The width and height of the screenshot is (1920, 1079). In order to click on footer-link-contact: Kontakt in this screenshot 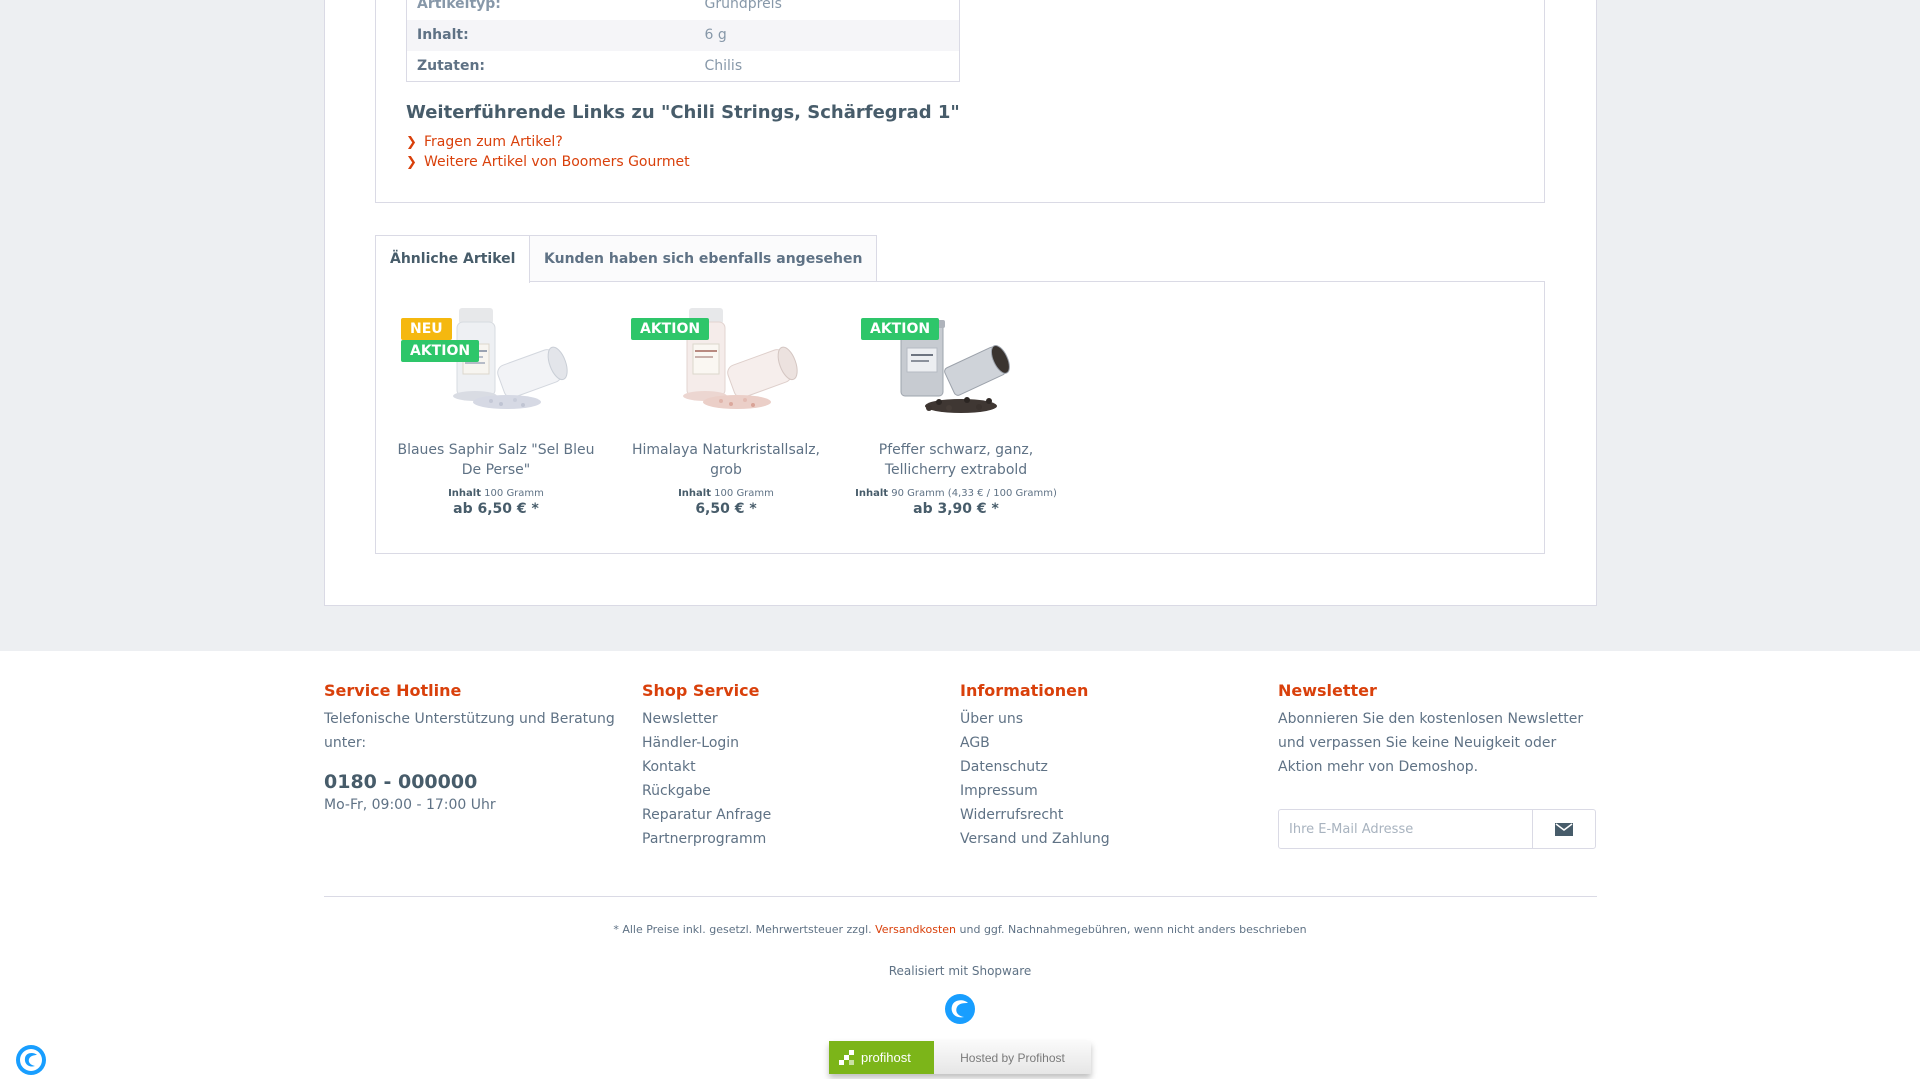, I will do `click(792, 767)`.